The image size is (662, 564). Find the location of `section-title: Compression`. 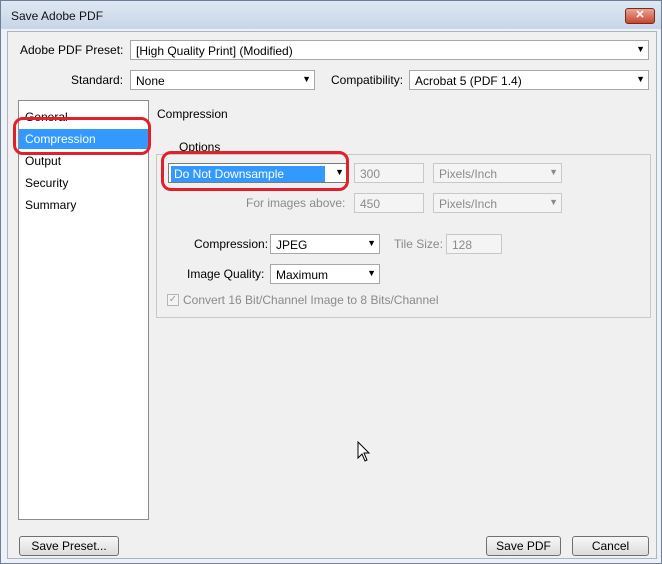

section-title: Compression is located at coordinates (192, 114).